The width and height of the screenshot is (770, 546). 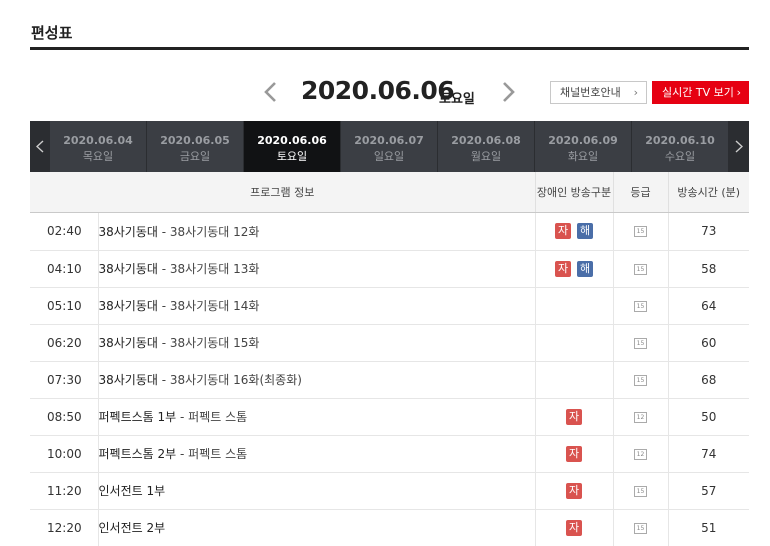 I want to click on date-tab-day: 일요일, so click(x=389, y=156).